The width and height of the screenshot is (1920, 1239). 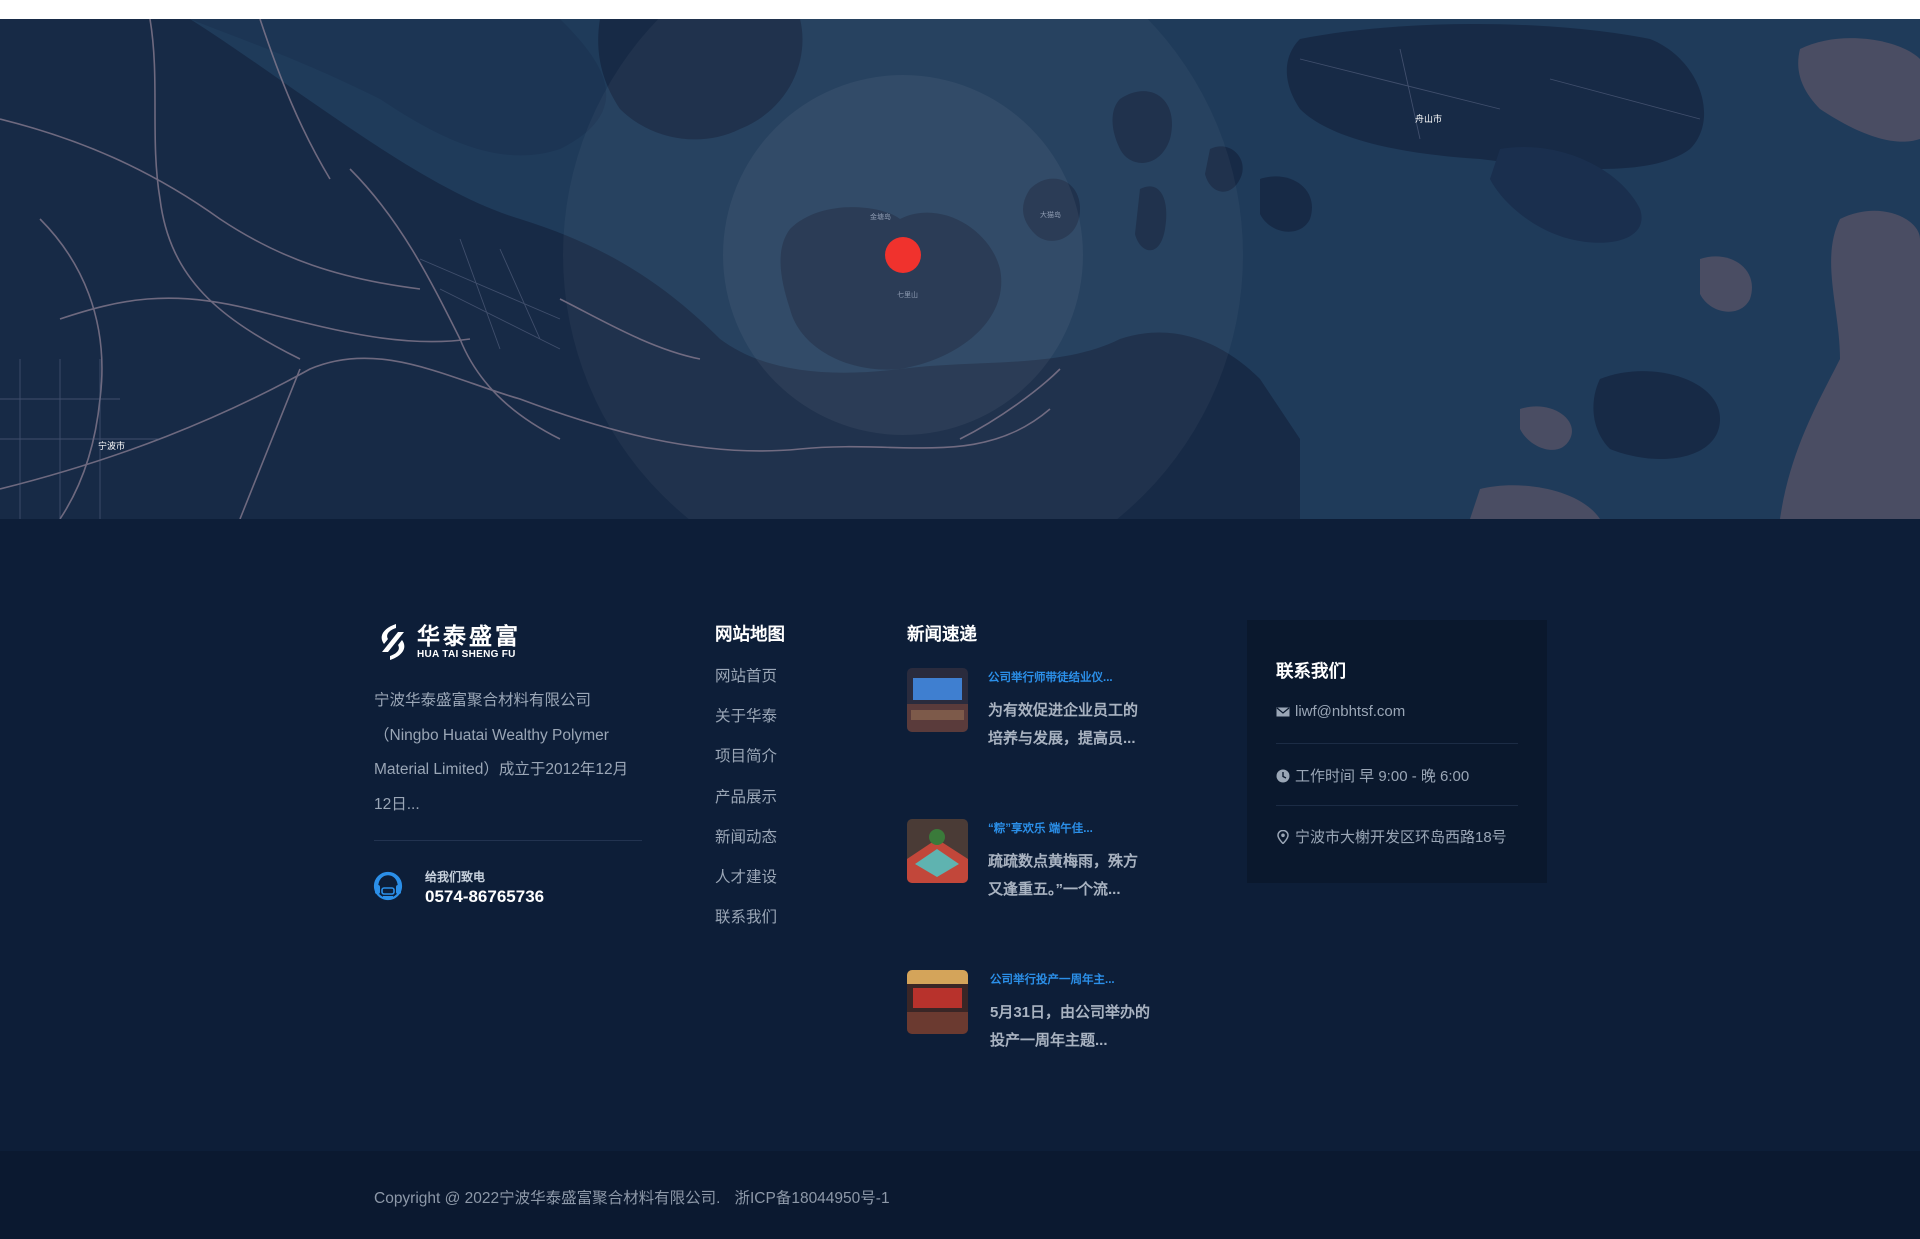 I want to click on company-logo: 华泰盛富 HUA TAI SHENG FU, so click(x=447, y=642).